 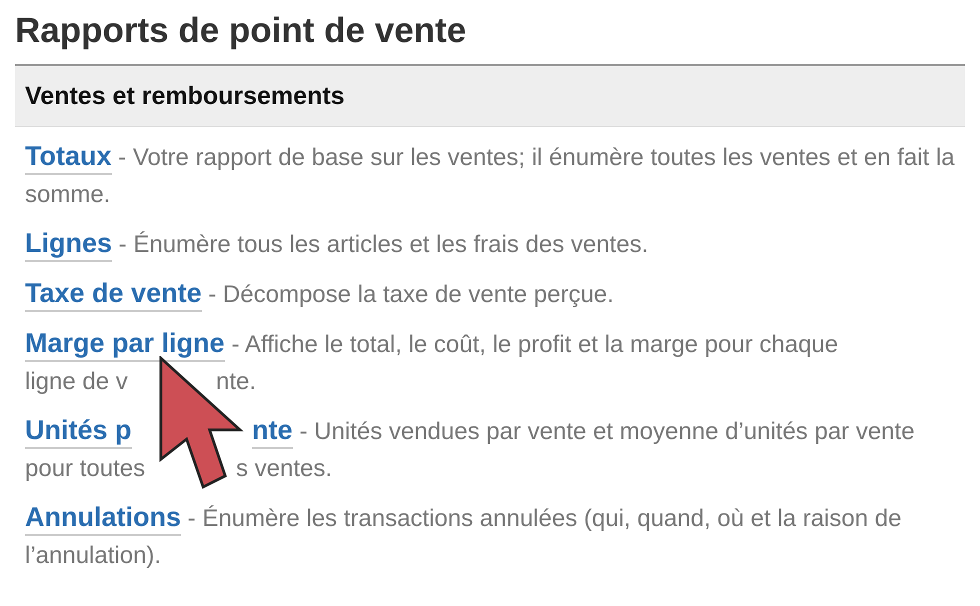 What do you see at coordinates (103, 519) in the screenshot?
I see `report-link: Annulations` at bounding box center [103, 519].